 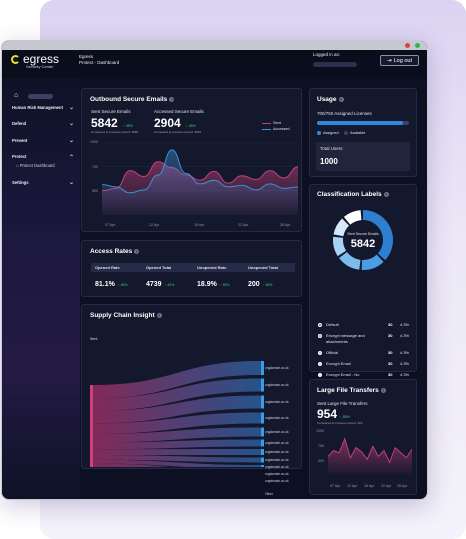 What do you see at coordinates (16, 95) in the screenshot?
I see `home-icon: ⌂` at bounding box center [16, 95].